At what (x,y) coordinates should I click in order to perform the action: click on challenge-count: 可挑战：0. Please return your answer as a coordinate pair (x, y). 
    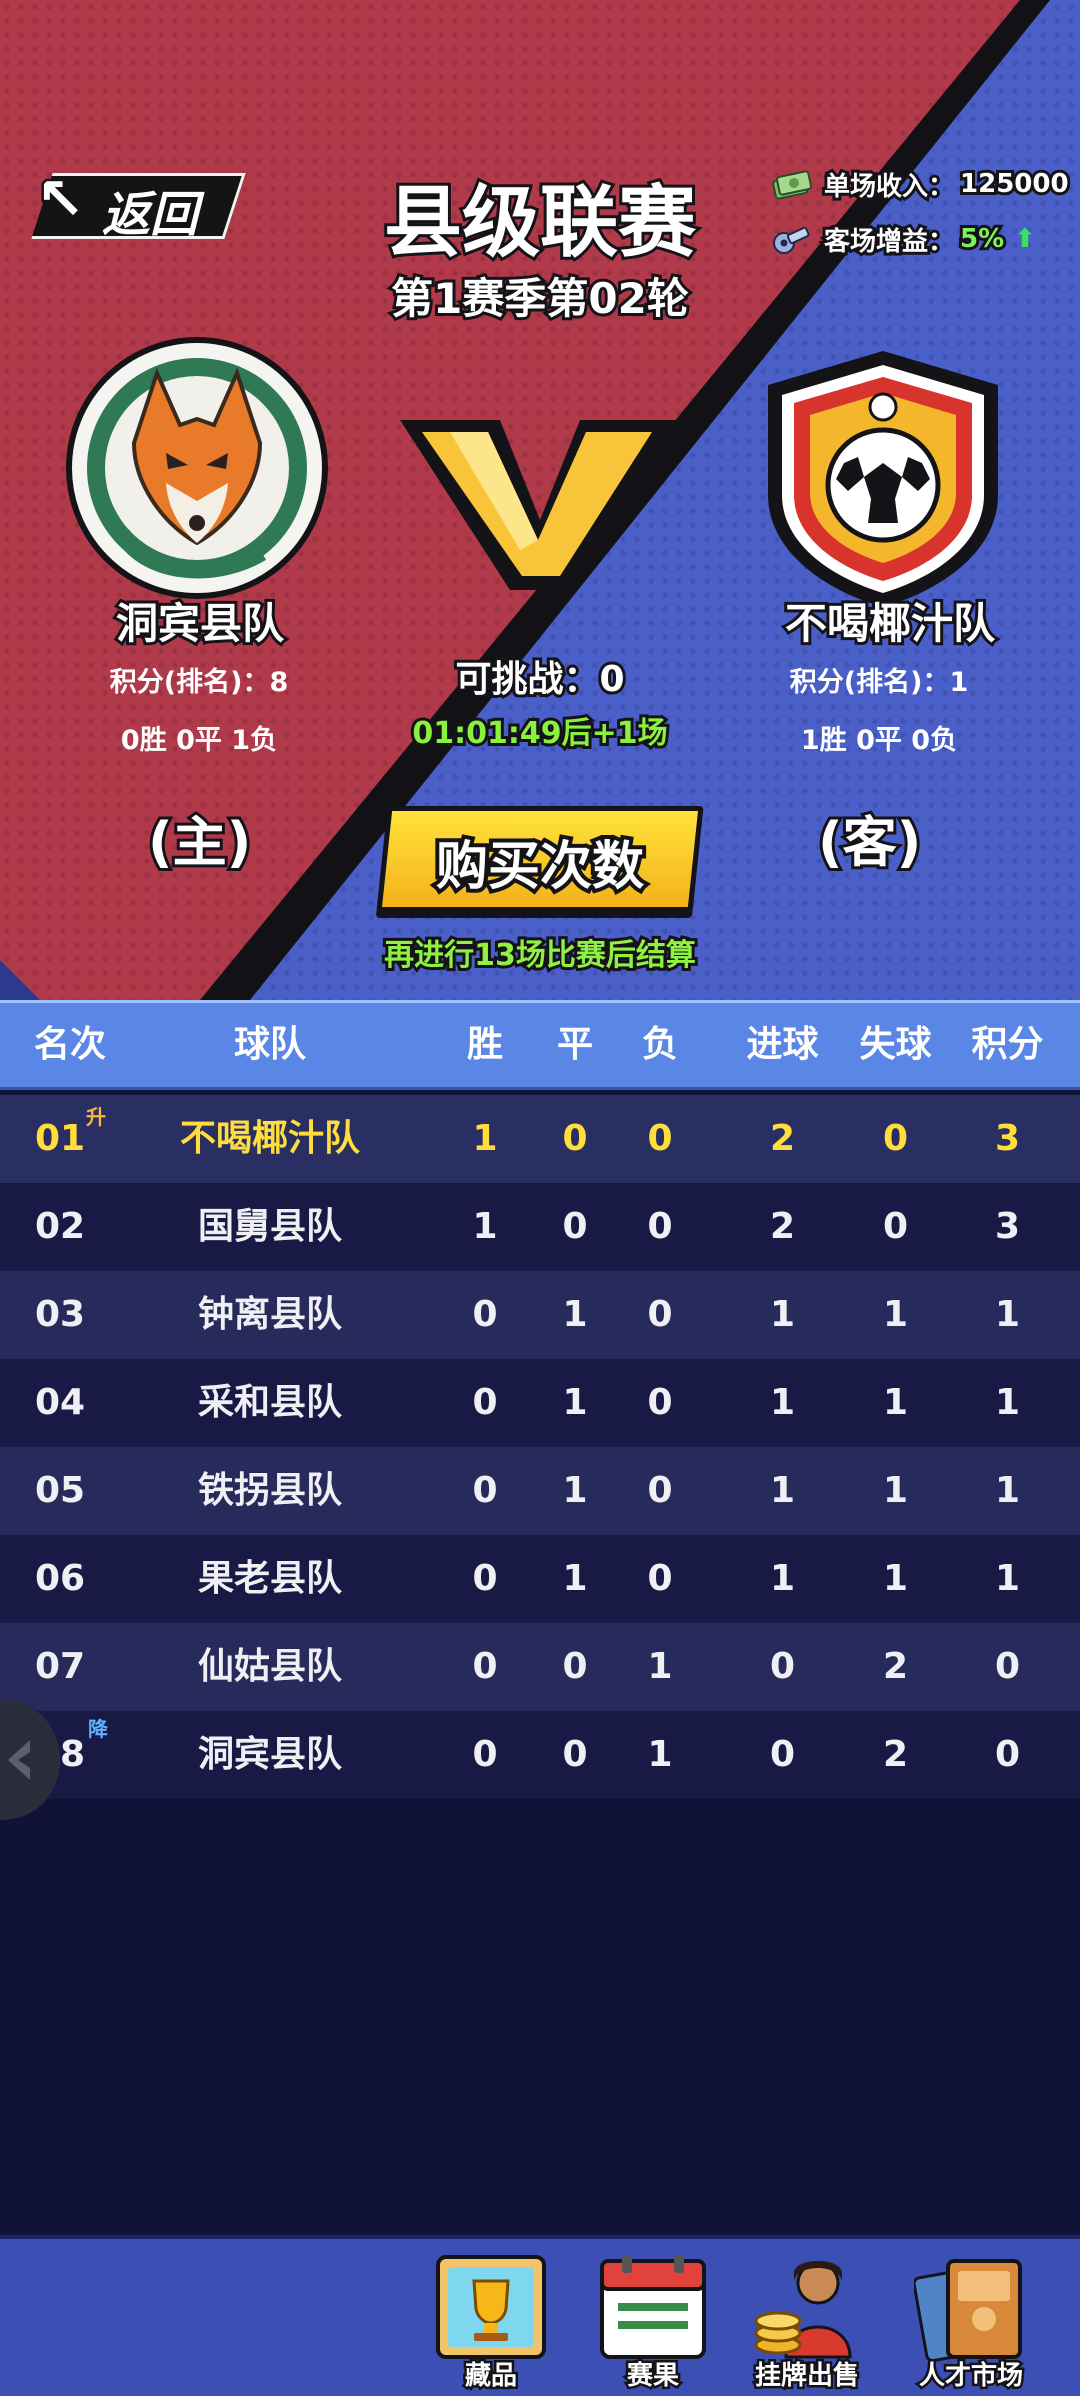
    Looking at the image, I should click on (539, 679).